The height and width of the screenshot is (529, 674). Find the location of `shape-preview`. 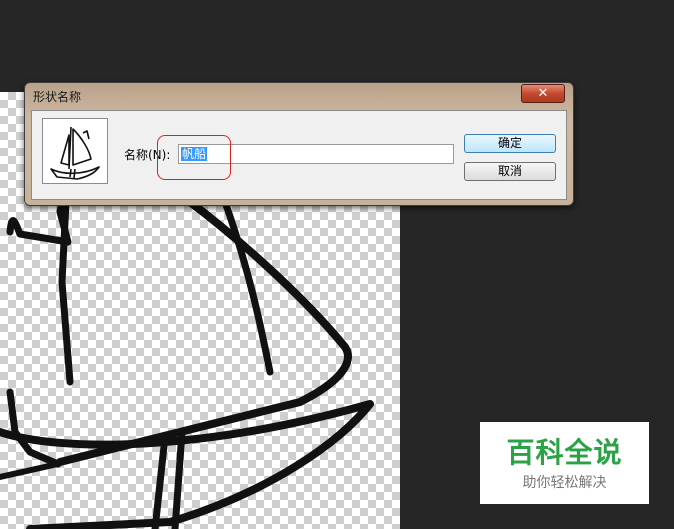

shape-preview is located at coordinates (75, 151).